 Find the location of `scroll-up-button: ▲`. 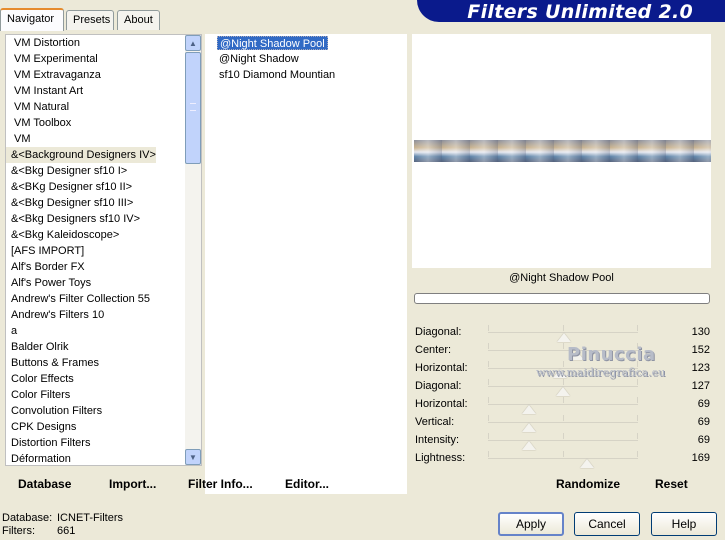

scroll-up-button: ▲ is located at coordinates (193, 43).